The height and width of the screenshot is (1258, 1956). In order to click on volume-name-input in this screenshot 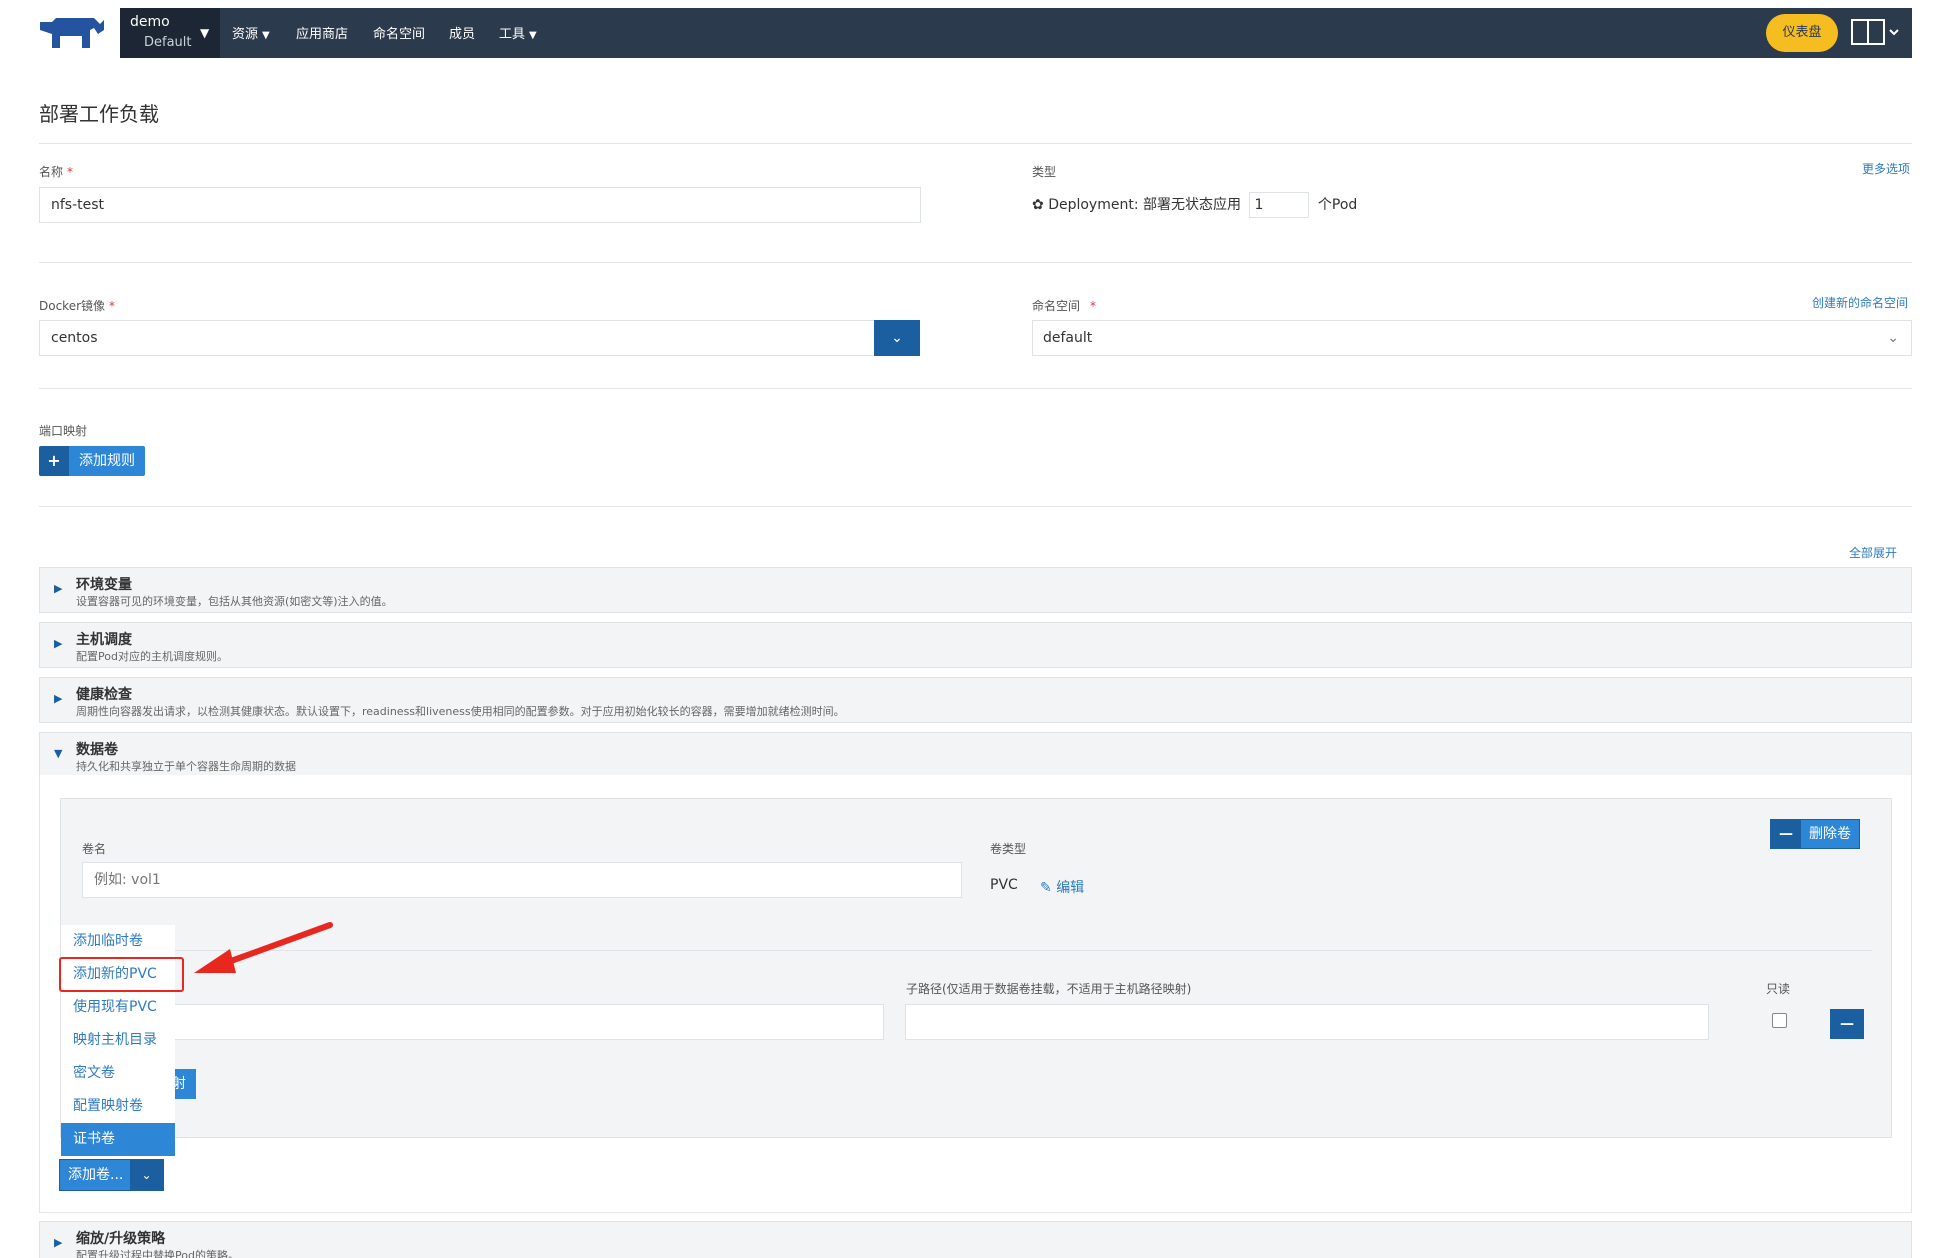, I will do `click(522, 880)`.